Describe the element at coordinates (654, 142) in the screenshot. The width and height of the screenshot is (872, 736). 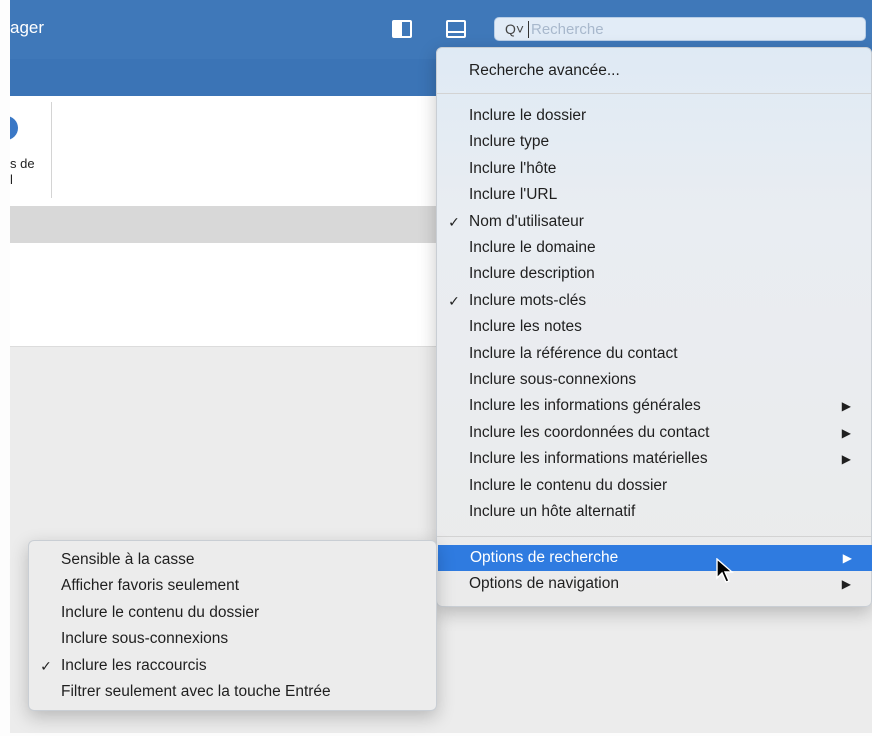
I see `menu-item-inclure-type: Inclure type` at that location.